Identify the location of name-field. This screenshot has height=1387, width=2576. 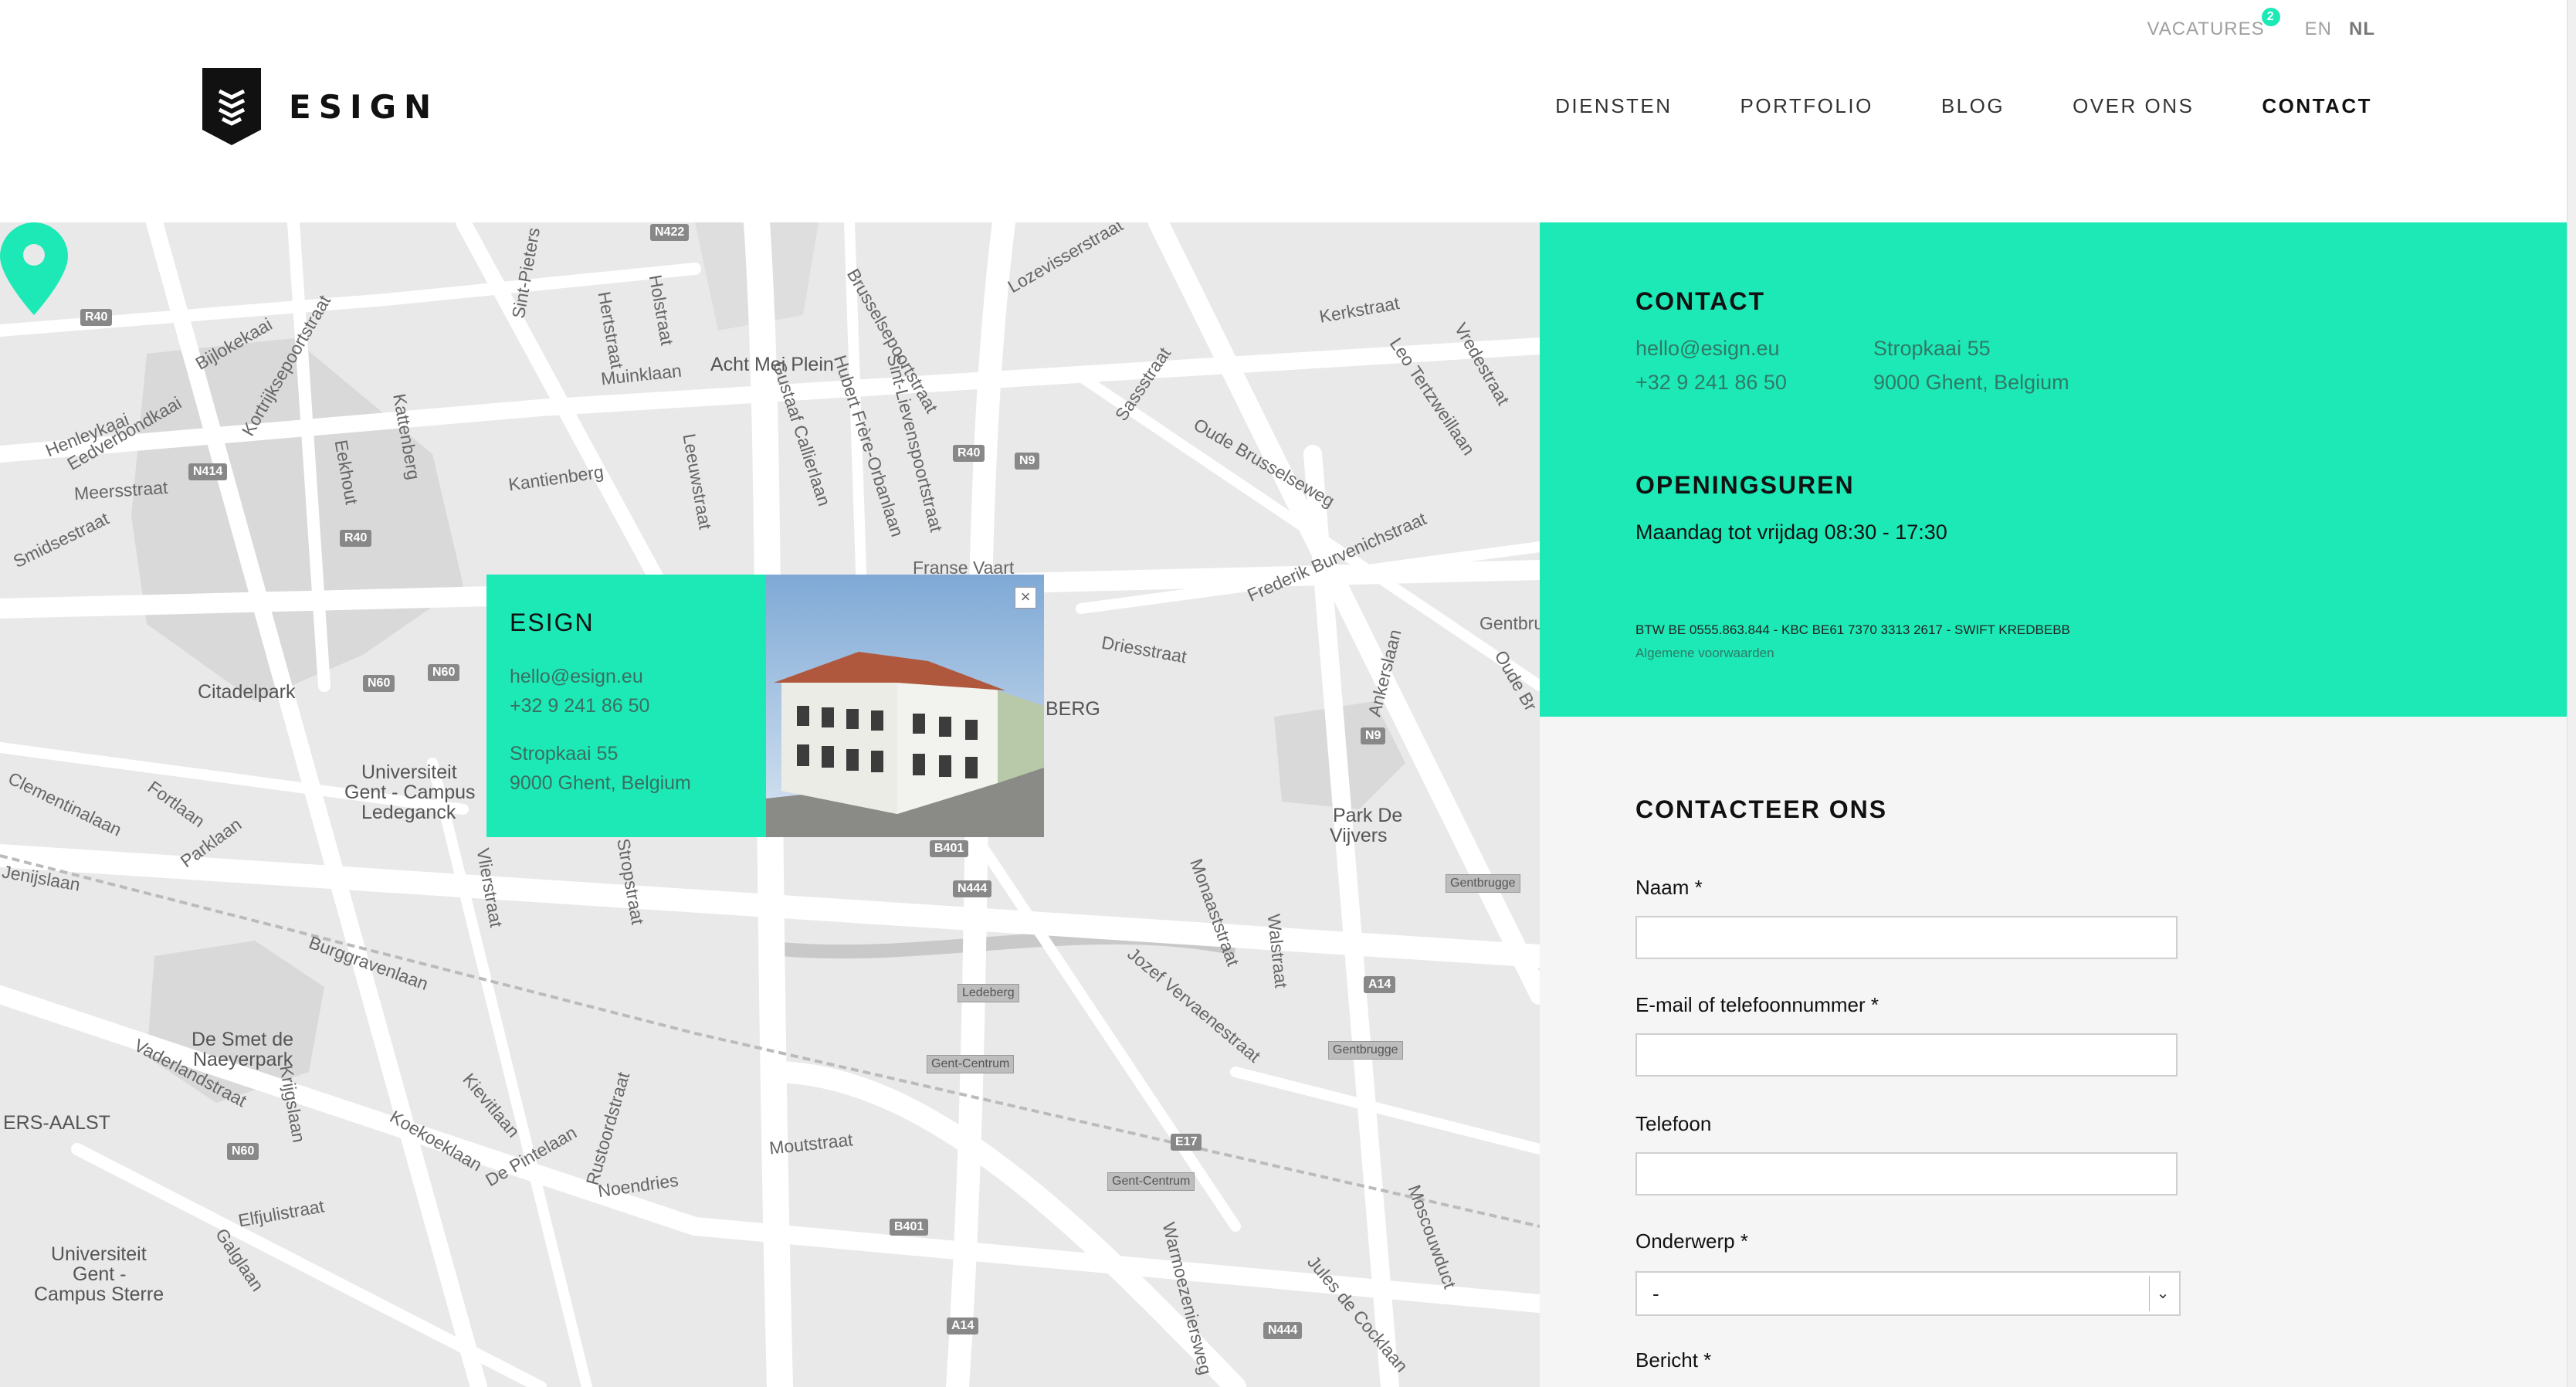
(1906, 938).